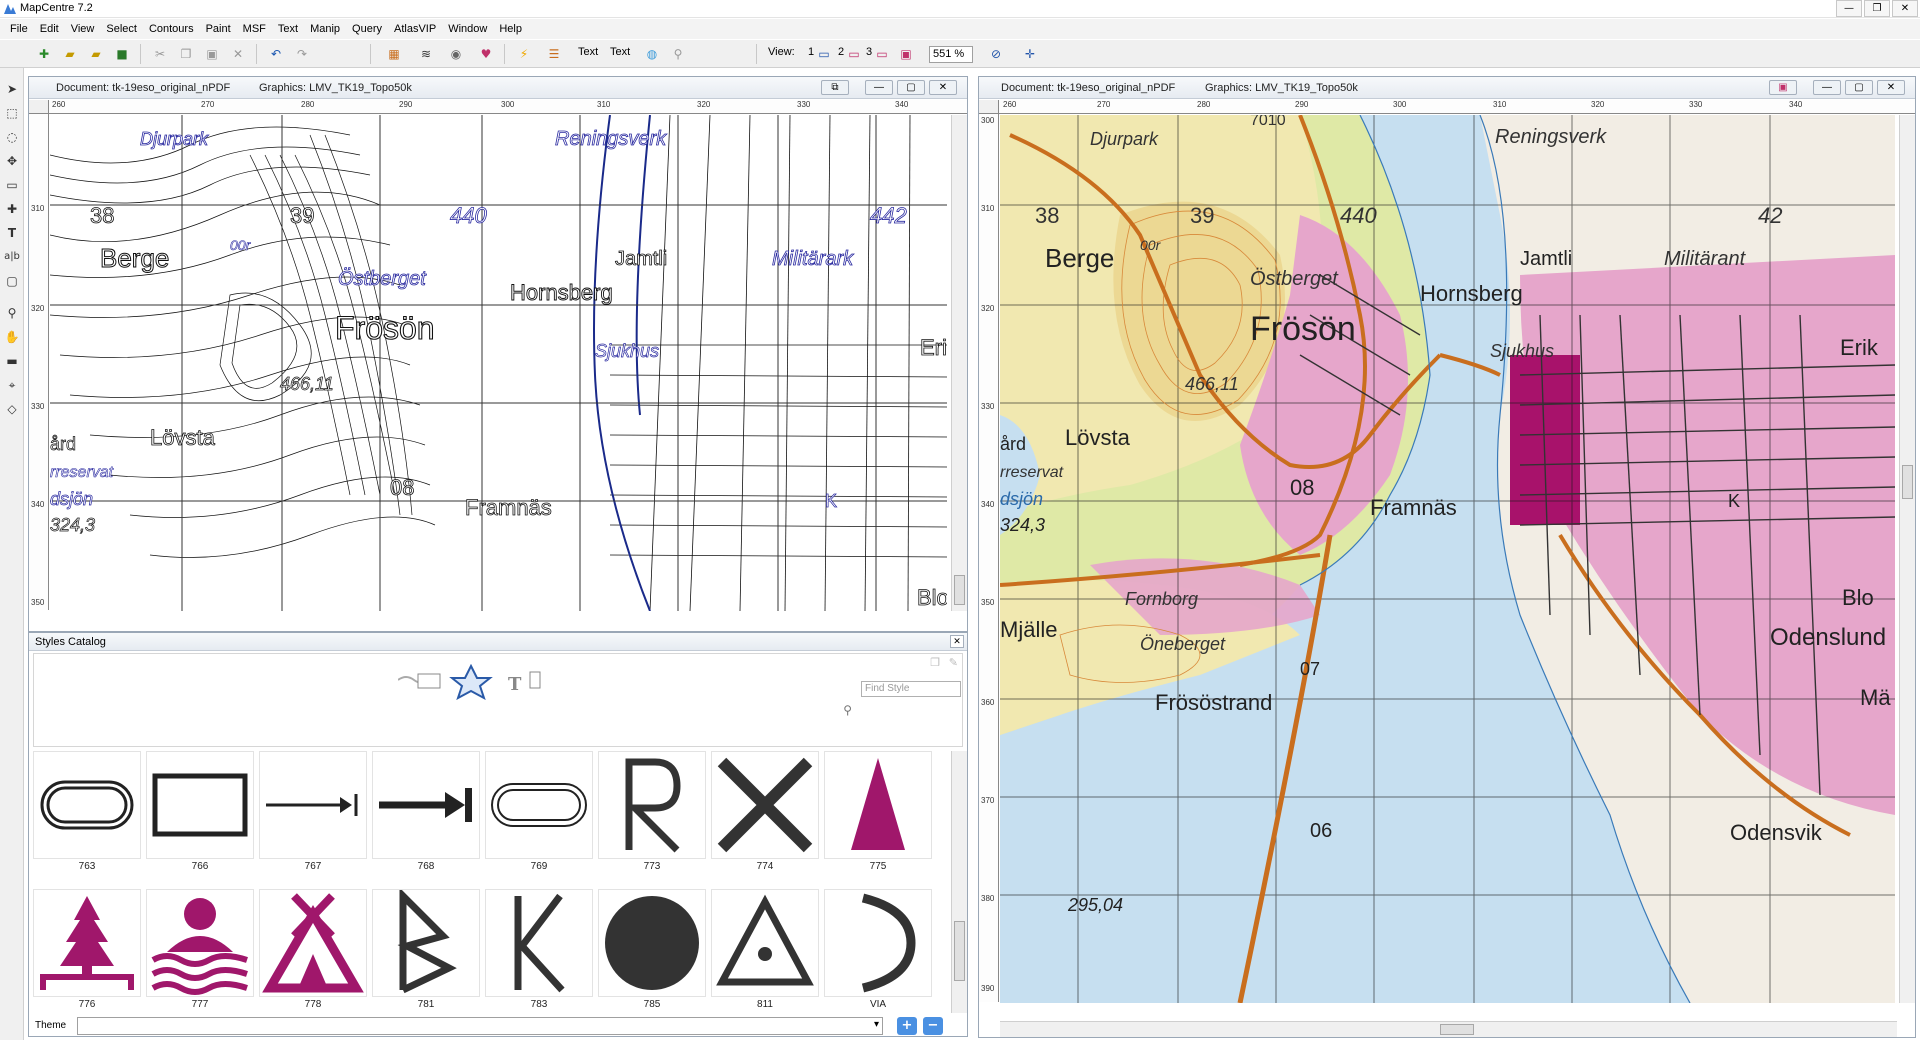 The image size is (1920, 1040). What do you see at coordinates (957, 641) in the screenshot?
I see `styles-catalog-close: ✕` at bounding box center [957, 641].